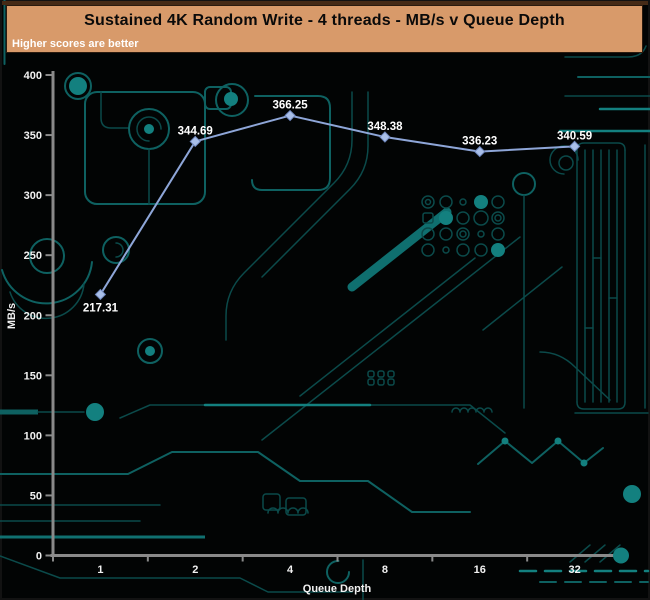 This screenshot has width=650, height=600. What do you see at coordinates (33, 316) in the screenshot?
I see `y-tick-label: 200` at bounding box center [33, 316].